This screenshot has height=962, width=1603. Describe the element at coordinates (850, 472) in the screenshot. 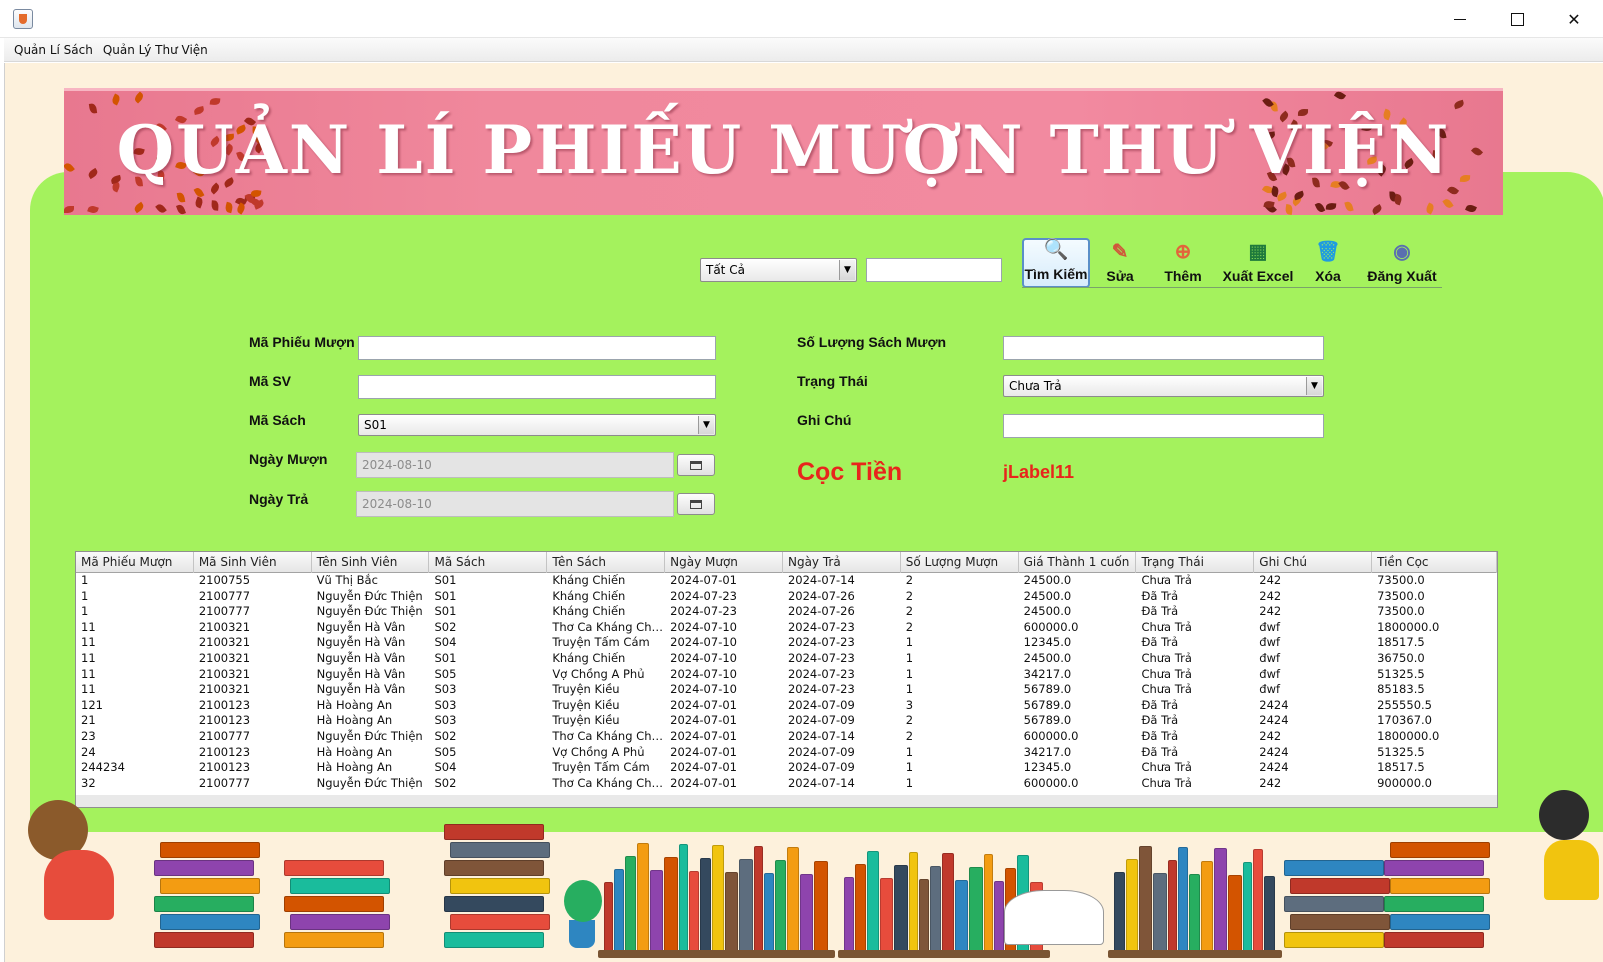

I see `coc-tien-label: Cọc Tiền` at that location.